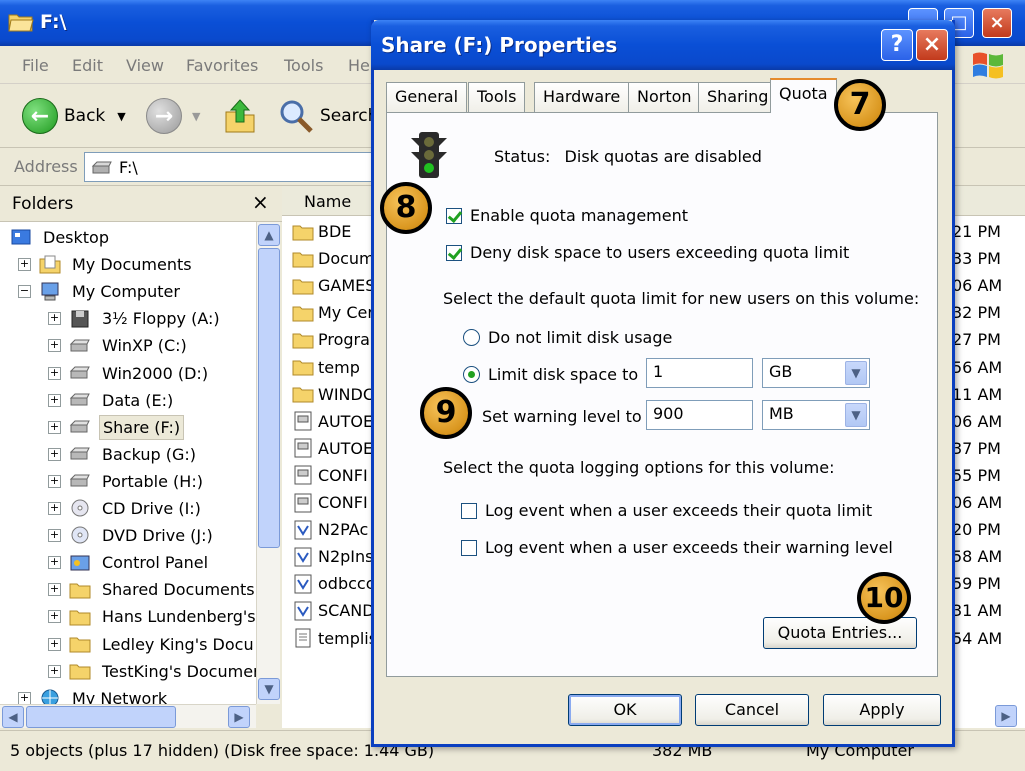  I want to click on file-list-item: My Cer, so click(333, 312).